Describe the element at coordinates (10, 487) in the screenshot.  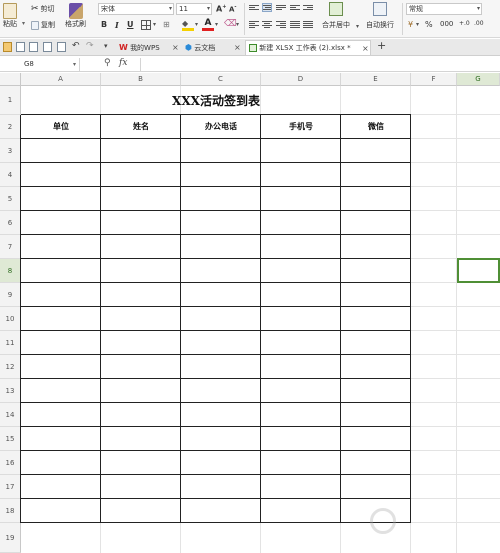
I see `row-header-17: 17` at that location.